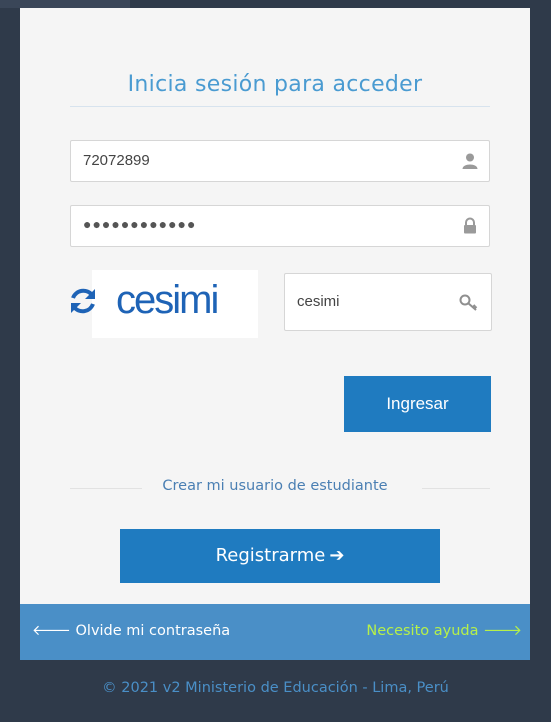 This screenshot has height=722, width=551. Describe the element at coordinates (270, 555) in the screenshot. I see `register-label: Registrarme` at that location.